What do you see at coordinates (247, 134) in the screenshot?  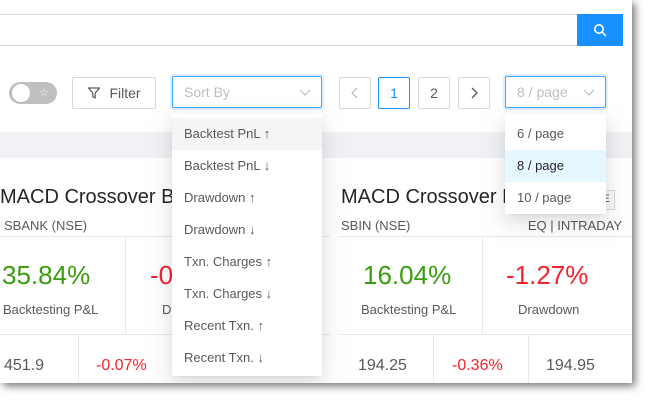 I see `sort-option: Backtest PnL ↑` at bounding box center [247, 134].